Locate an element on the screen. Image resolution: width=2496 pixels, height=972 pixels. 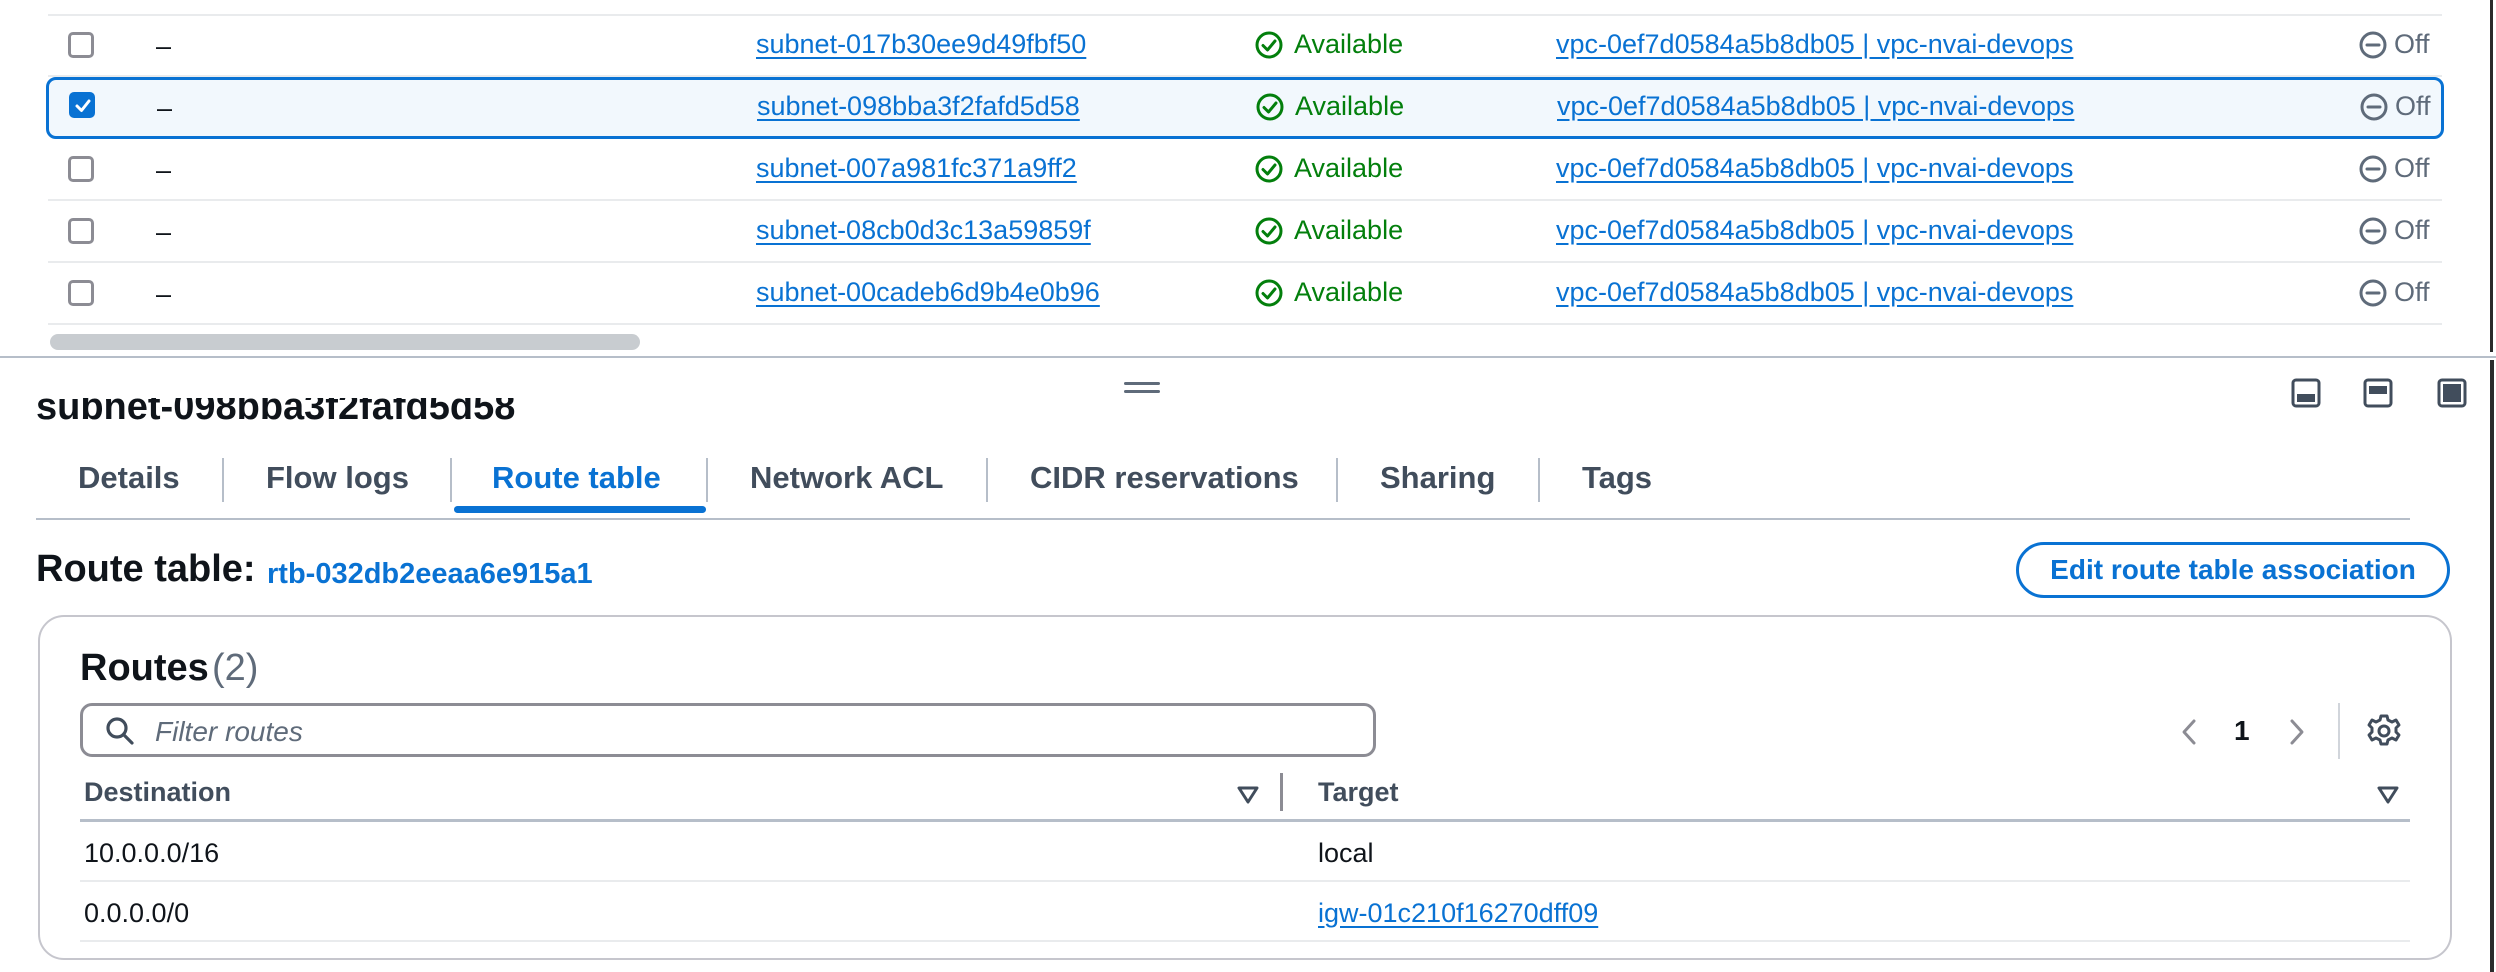
current-page-number: 1 is located at coordinates (2242, 731).